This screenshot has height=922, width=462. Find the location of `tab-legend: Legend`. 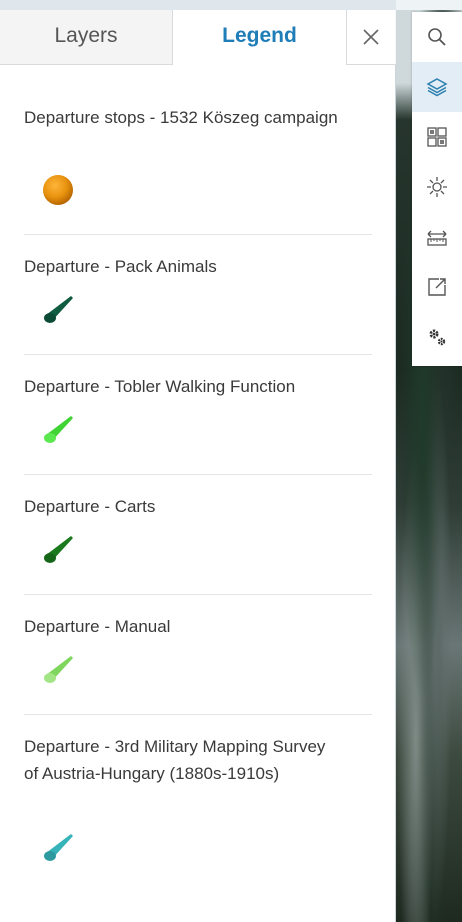

tab-legend: Legend is located at coordinates (259, 37).